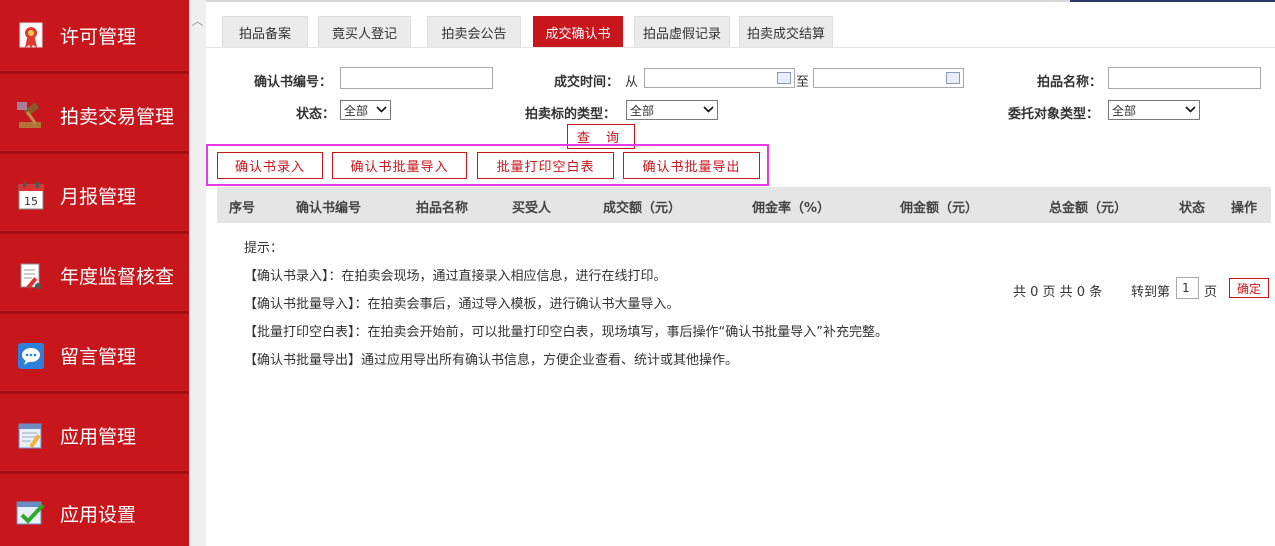 The width and height of the screenshot is (1275, 546). I want to click on target-type-label: 拍卖标的类型：, so click(571, 114).